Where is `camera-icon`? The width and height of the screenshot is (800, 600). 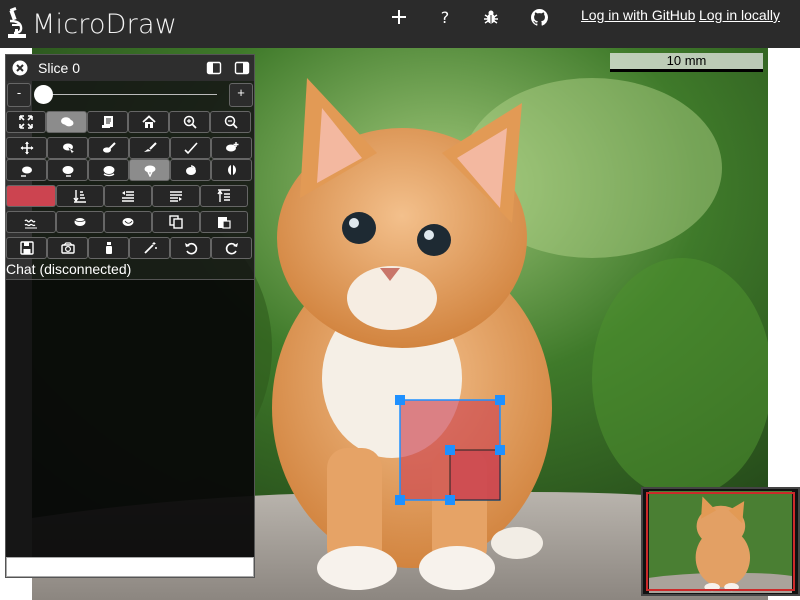 camera-icon is located at coordinates (67, 248).